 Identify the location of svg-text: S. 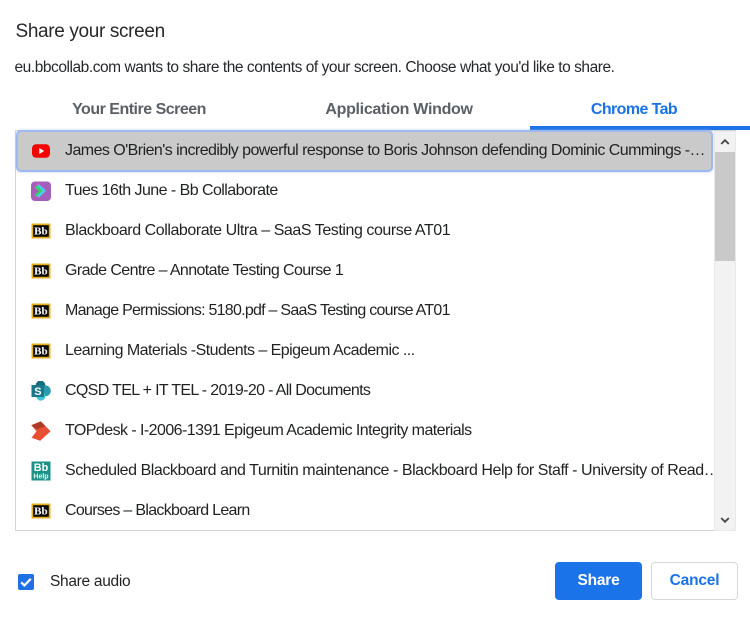
(37, 392).